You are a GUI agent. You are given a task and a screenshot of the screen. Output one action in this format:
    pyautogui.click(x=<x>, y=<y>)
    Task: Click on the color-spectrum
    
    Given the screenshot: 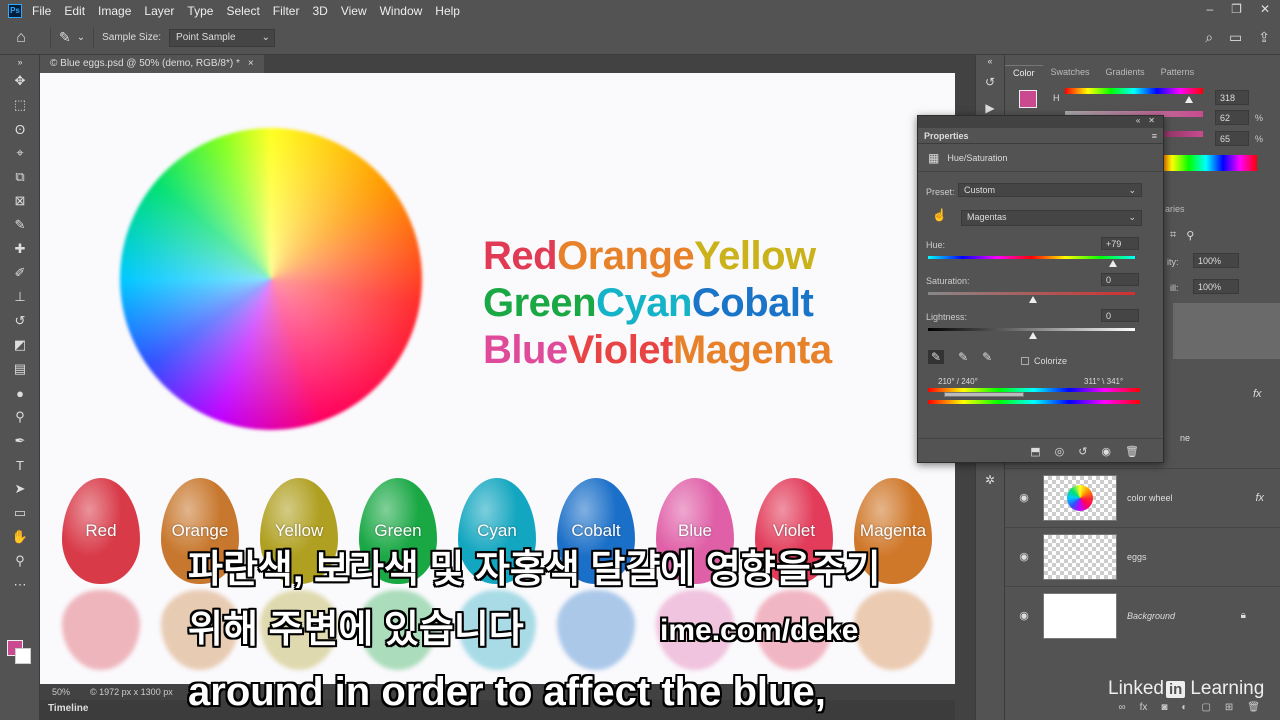 What is the action you would take?
    pyautogui.click(x=1206, y=163)
    